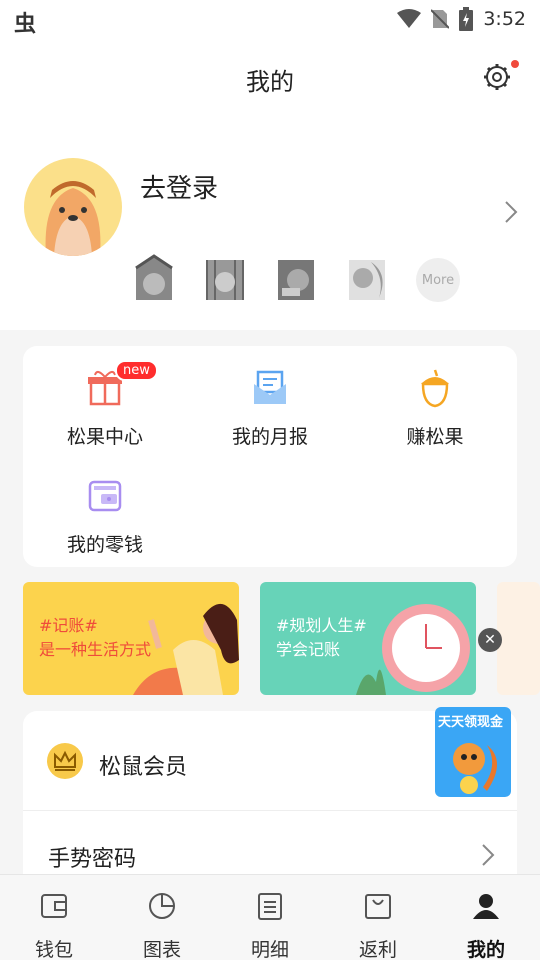  I want to click on banner-plan-life: #规划人生# 学会记账, so click(368, 638).